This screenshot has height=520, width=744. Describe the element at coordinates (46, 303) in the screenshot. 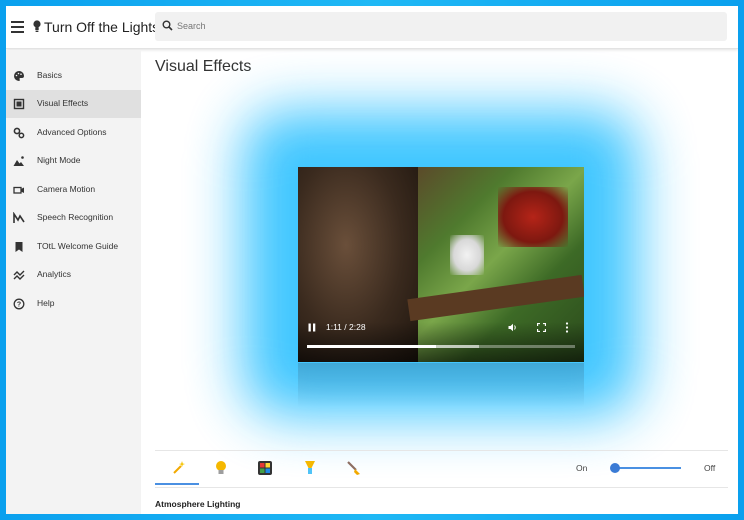

I see `sidebar-item-label: Help` at that location.